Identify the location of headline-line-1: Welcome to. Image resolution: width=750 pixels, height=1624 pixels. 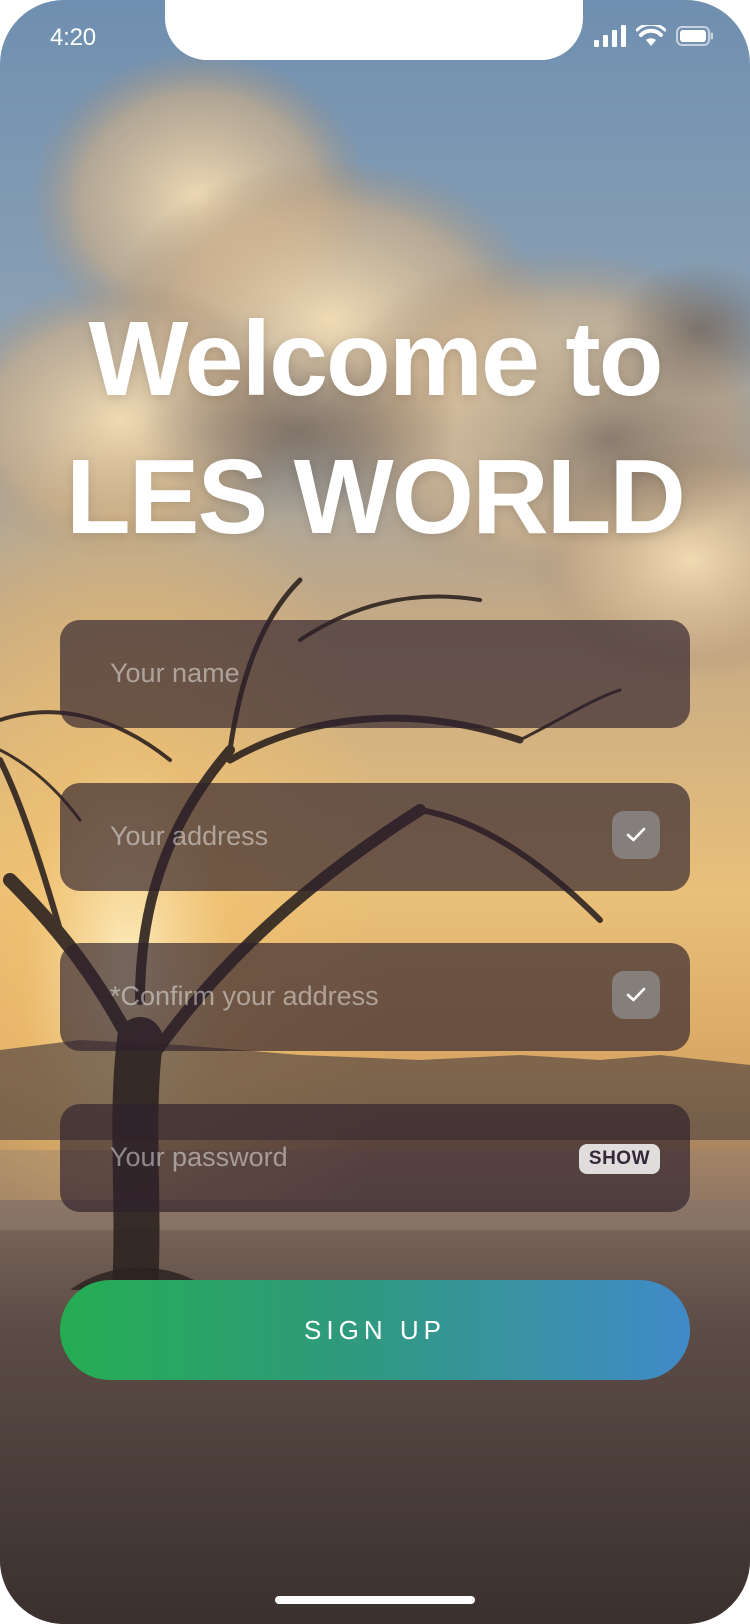
(376, 359).